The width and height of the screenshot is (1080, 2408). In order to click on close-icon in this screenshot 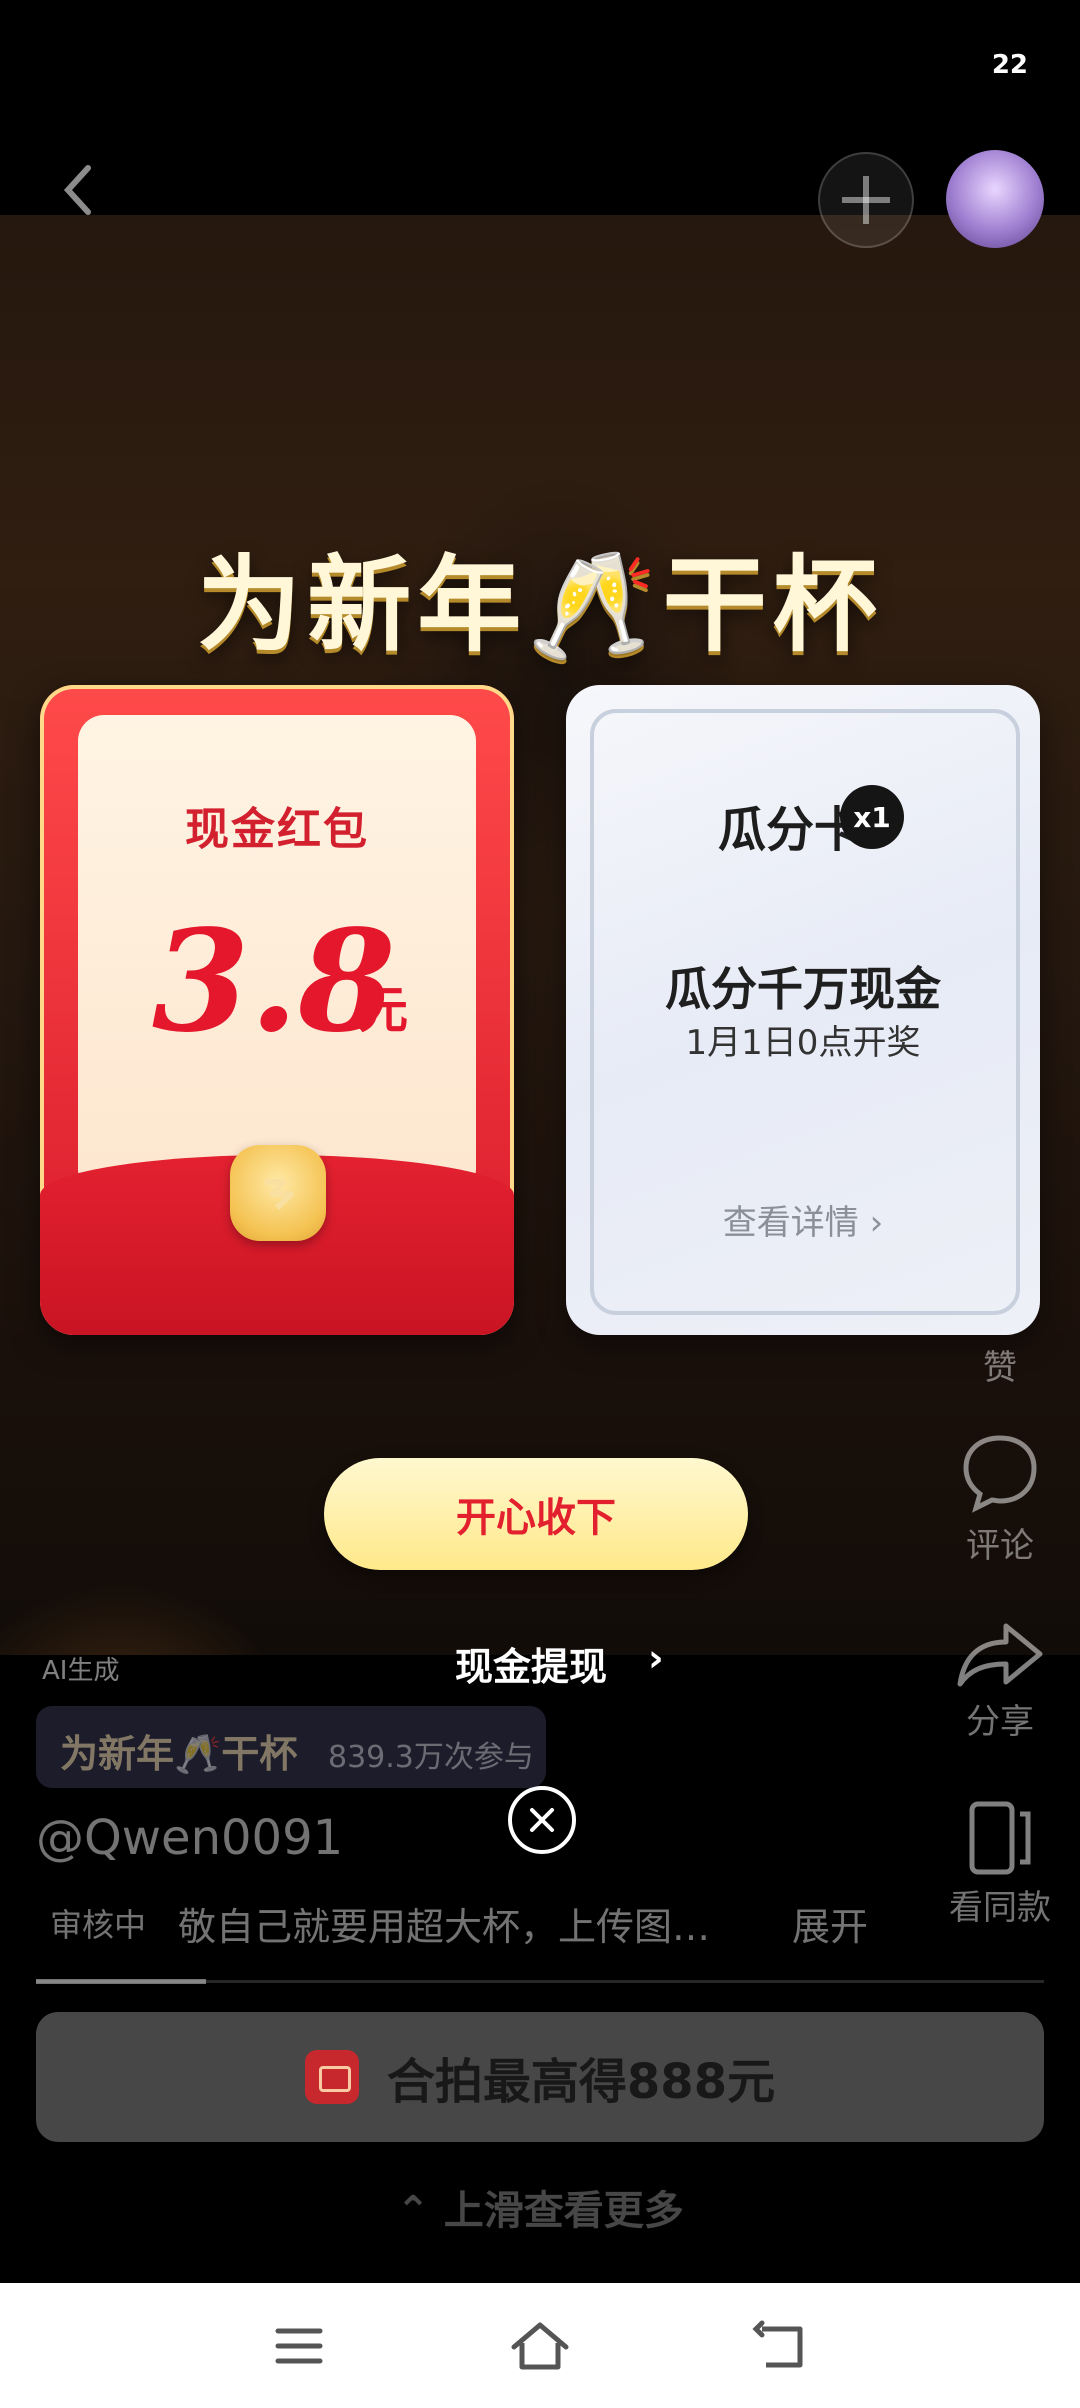, I will do `click(542, 1820)`.